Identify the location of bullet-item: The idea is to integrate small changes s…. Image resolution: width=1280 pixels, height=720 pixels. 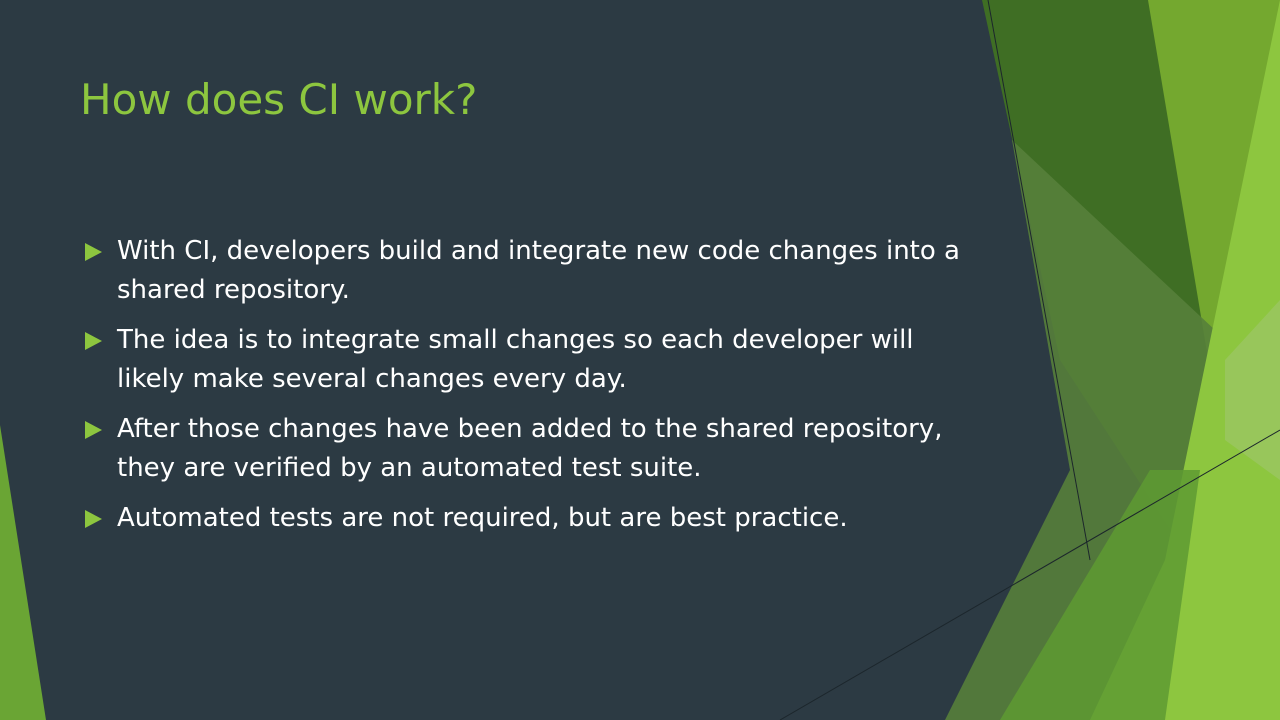
(534, 360).